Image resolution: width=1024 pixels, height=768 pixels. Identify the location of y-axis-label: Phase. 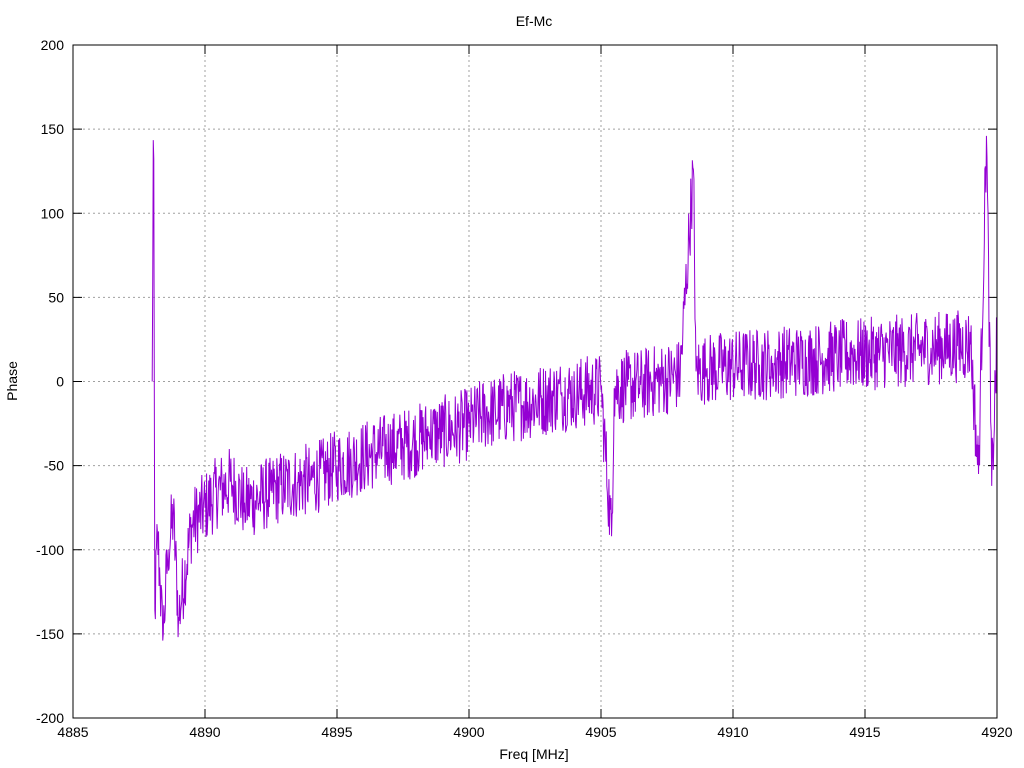
(12, 381).